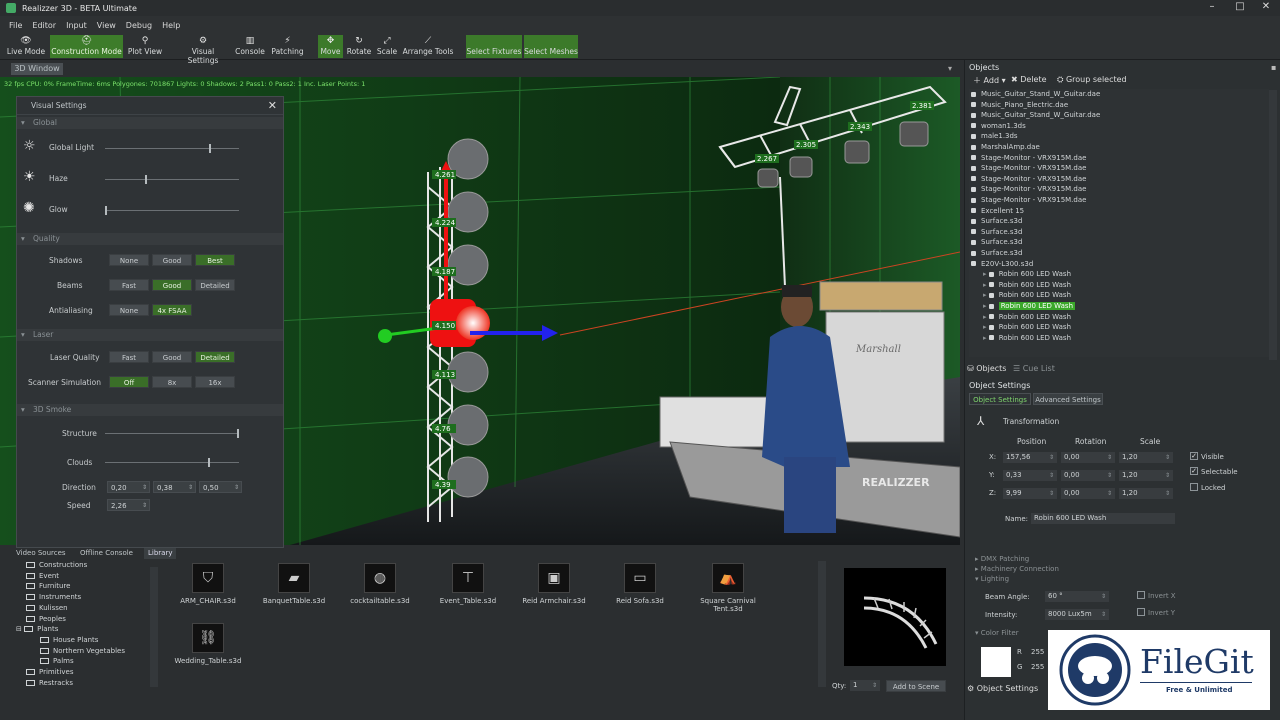 The width and height of the screenshot is (1280, 720). I want to click on menu-view: View, so click(106, 25).